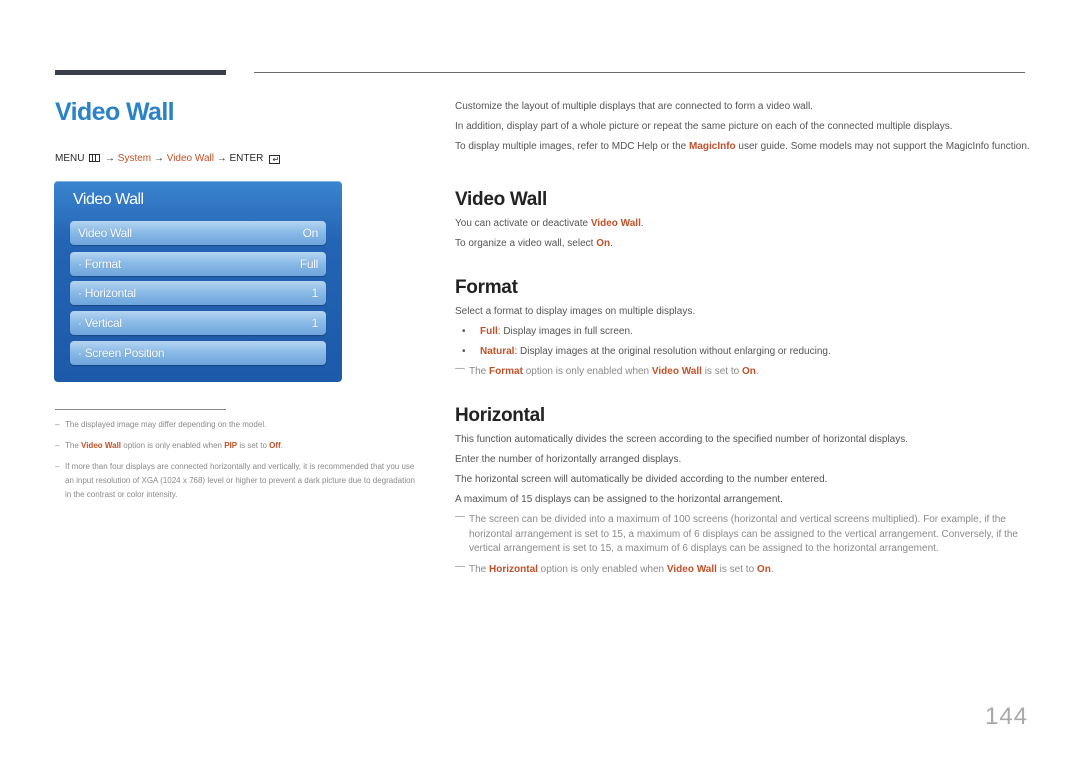 Image resolution: width=1080 pixels, height=763 pixels. I want to click on osd-item-label: Video Wall, so click(105, 233).